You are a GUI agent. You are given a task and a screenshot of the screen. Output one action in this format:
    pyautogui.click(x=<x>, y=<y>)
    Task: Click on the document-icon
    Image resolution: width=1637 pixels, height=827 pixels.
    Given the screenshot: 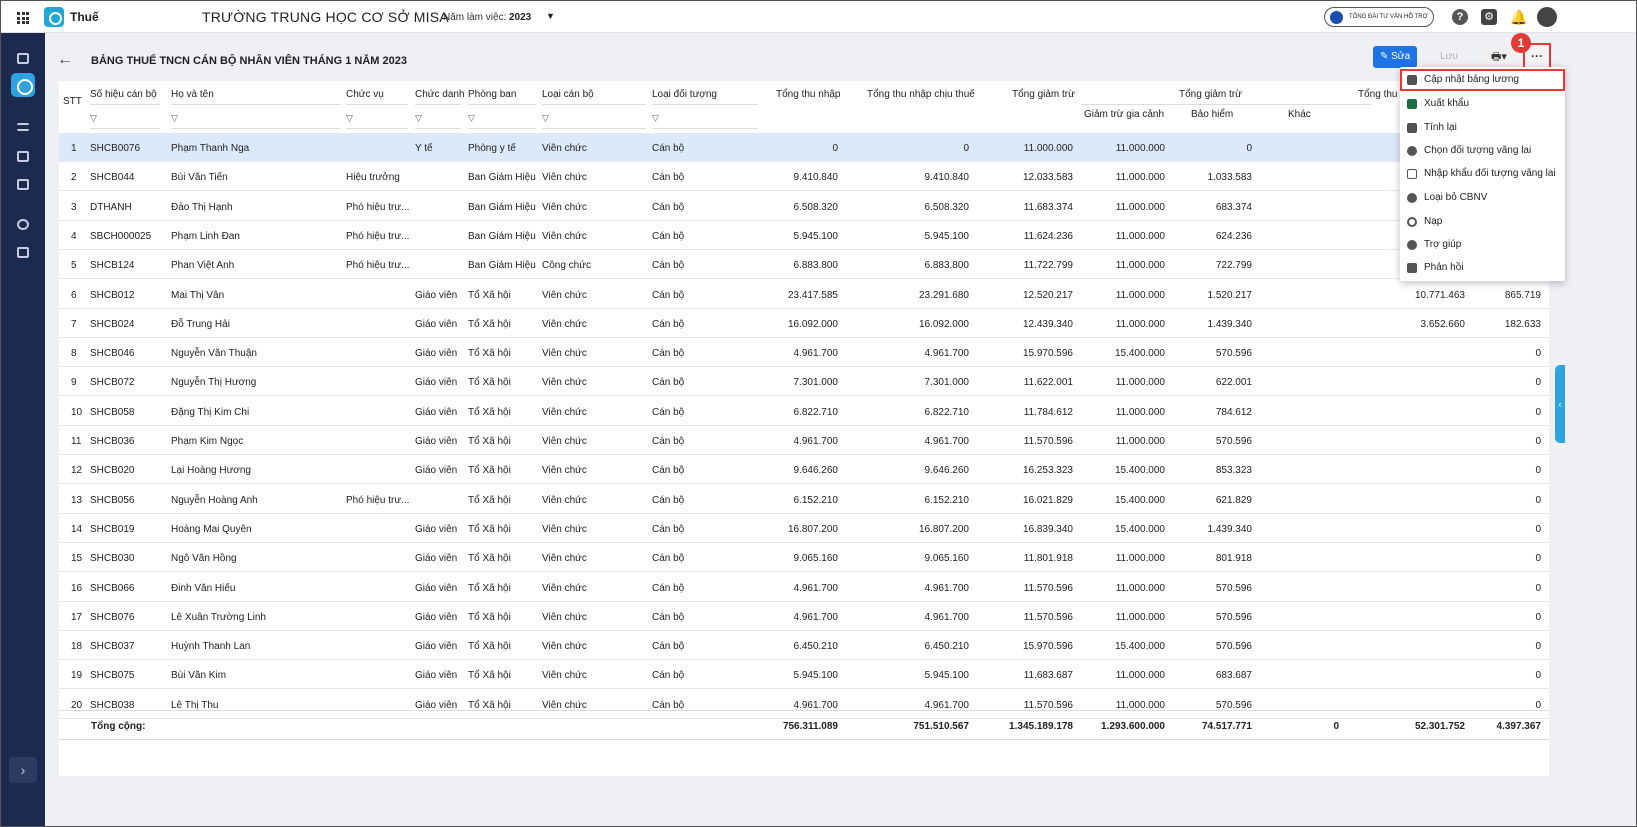 What is the action you would take?
    pyautogui.click(x=23, y=184)
    